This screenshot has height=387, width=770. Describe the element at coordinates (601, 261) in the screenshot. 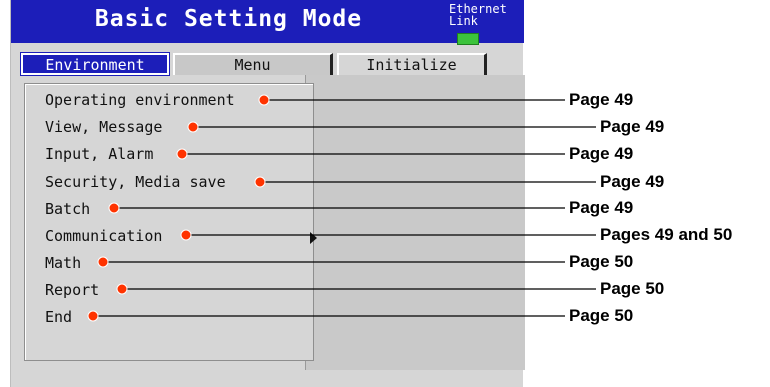

I see `page-ref-math: Page 50` at that location.